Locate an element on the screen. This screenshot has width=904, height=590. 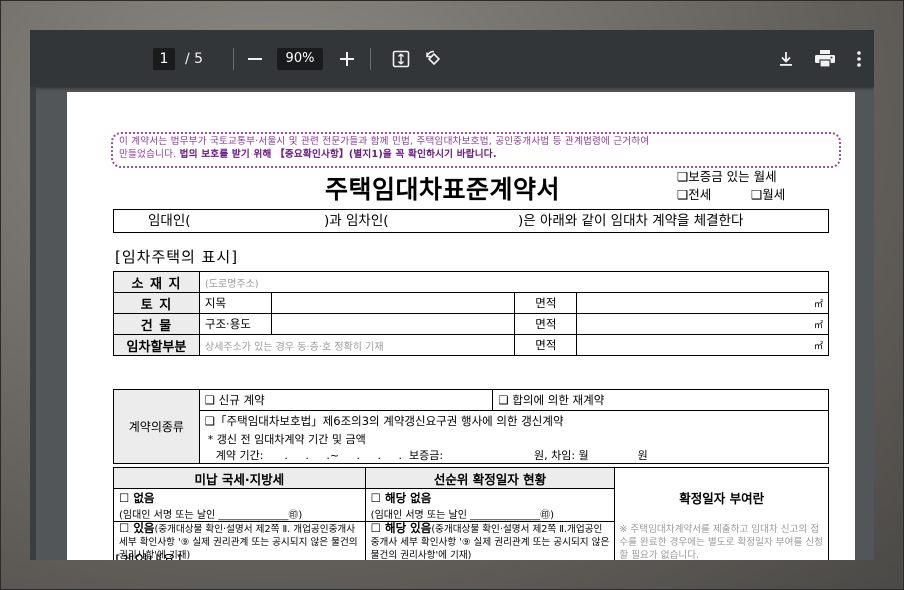
table-row: 토 지 지목 면적 ㎡ is located at coordinates (471, 303).